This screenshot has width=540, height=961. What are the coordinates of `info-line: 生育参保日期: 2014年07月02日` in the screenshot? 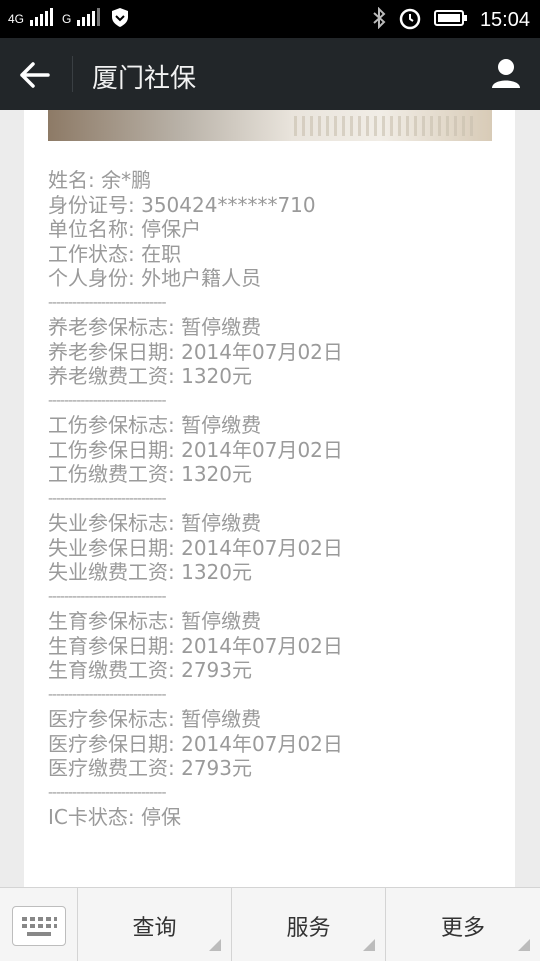 It's located at (195, 645).